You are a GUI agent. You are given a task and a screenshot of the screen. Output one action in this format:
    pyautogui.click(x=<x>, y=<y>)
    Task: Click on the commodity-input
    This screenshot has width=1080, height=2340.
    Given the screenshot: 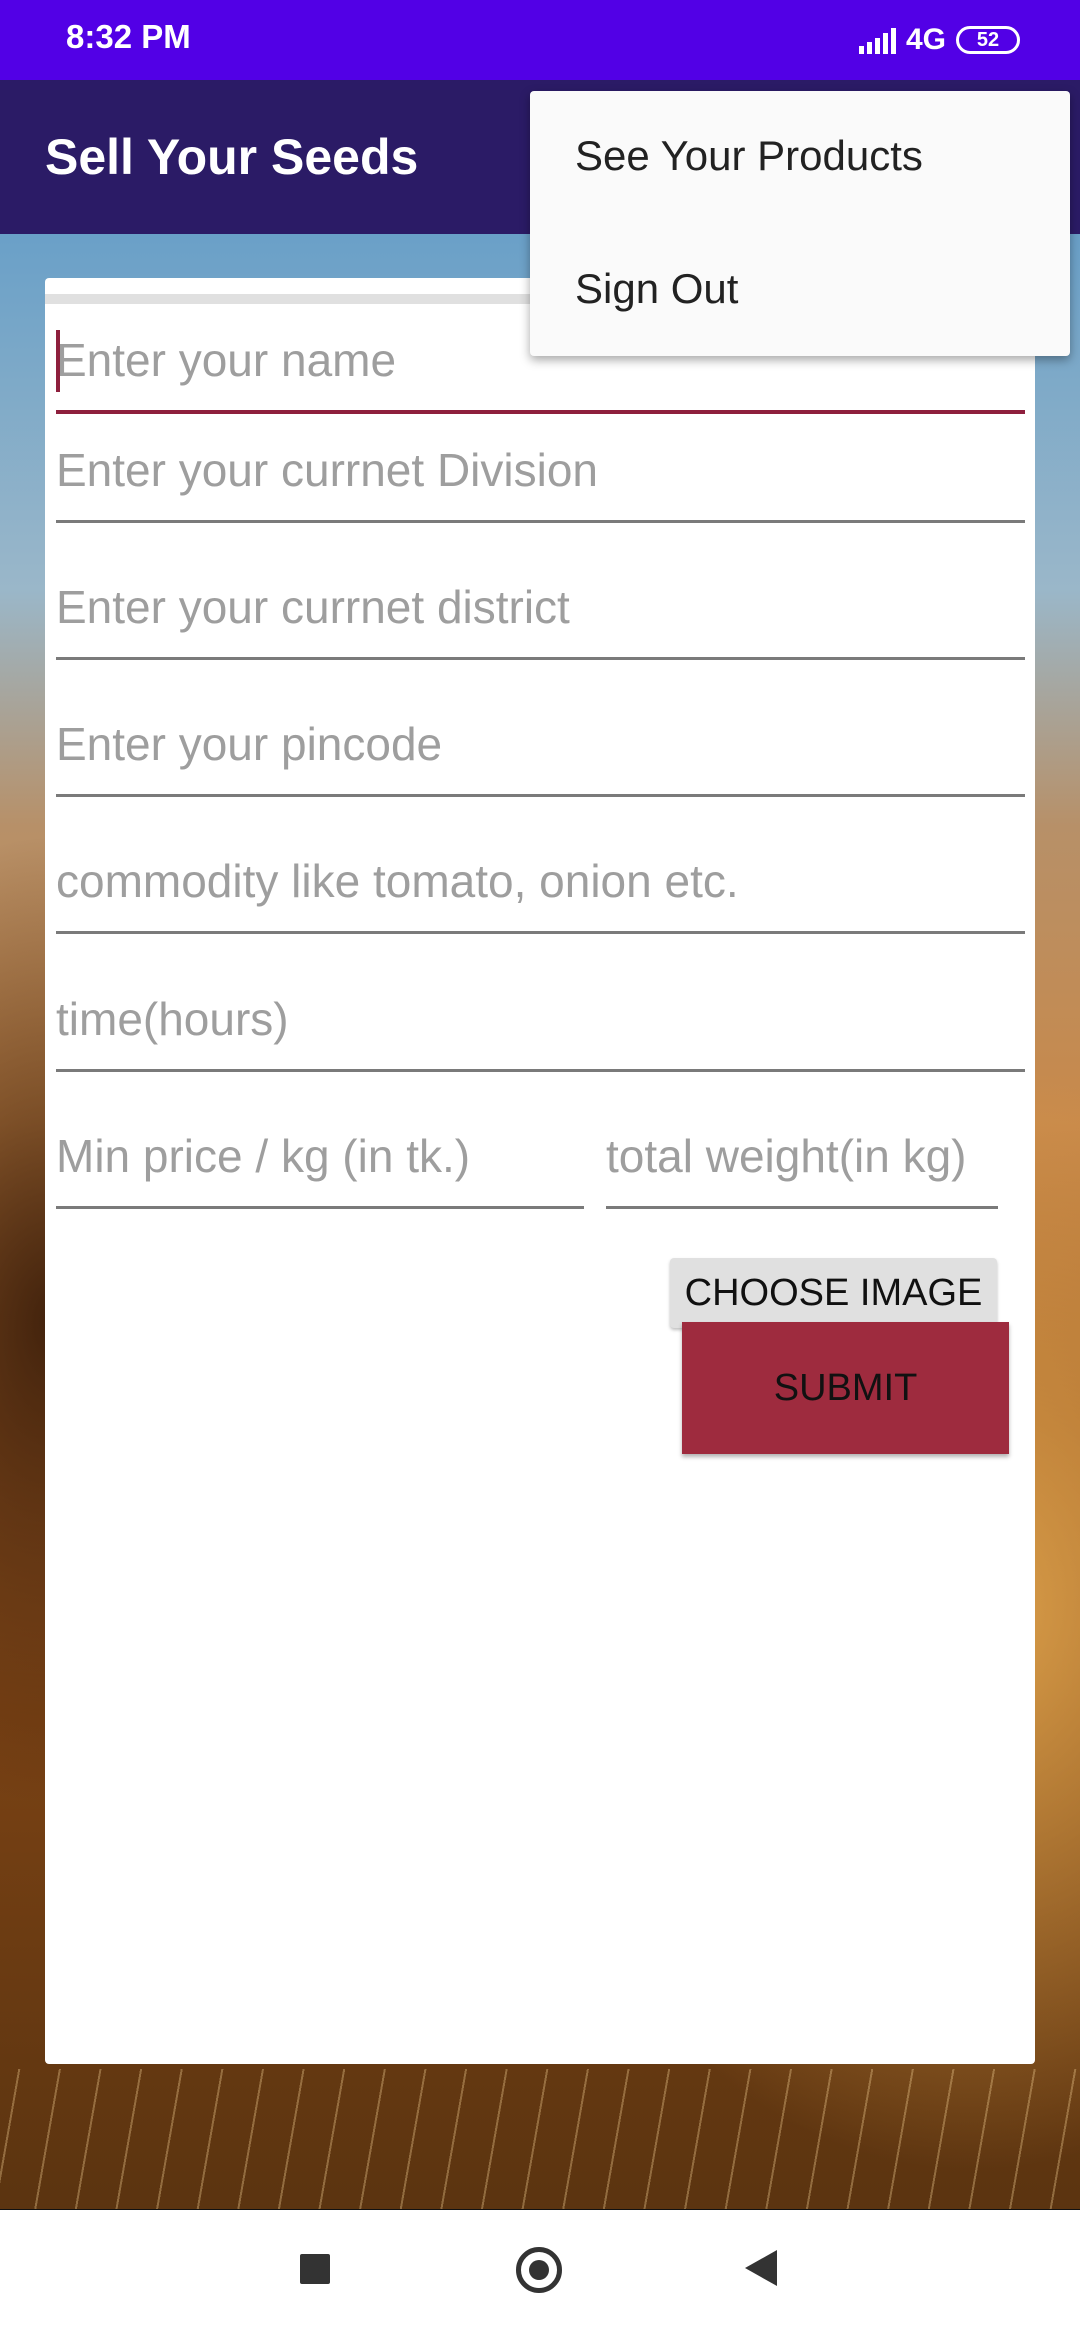 What is the action you would take?
    pyautogui.click(x=540, y=881)
    